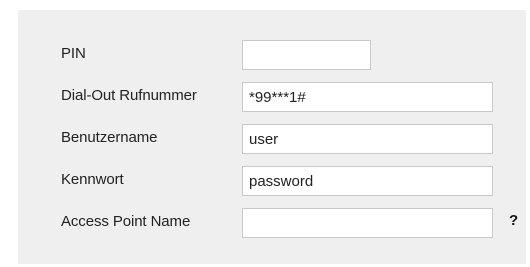 The image size is (530, 267). Describe the element at coordinates (73, 53) in the screenshot. I see `pin-label: PIN` at that location.